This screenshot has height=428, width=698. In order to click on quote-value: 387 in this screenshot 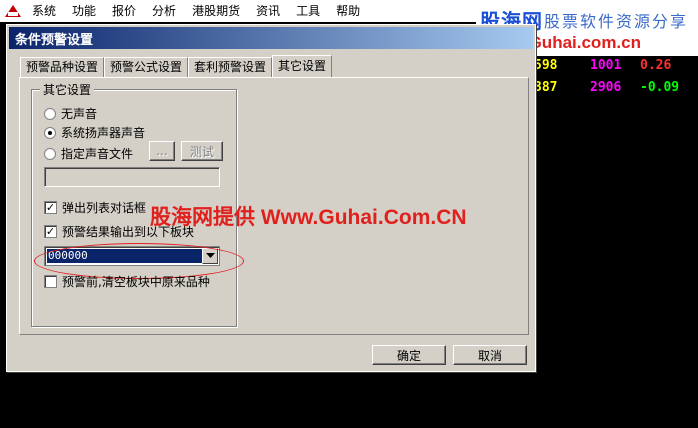, I will do `click(546, 87)`.